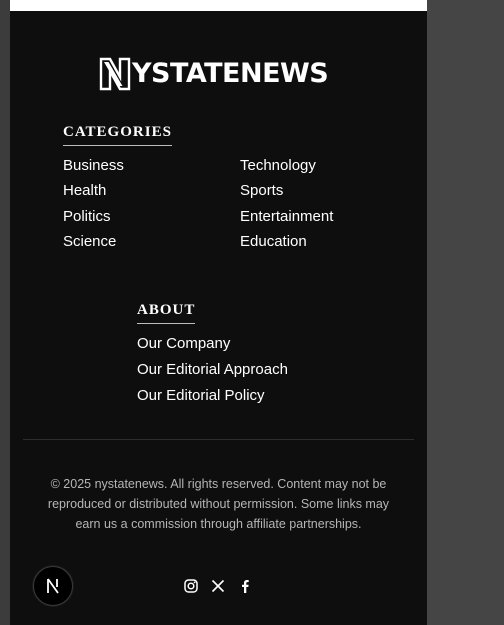 This screenshot has width=504, height=625. What do you see at coordinates (230, 73) in the screenshot?
I see `logo-wordmark: YSTATENEWS` at bounding box center [230, 73].